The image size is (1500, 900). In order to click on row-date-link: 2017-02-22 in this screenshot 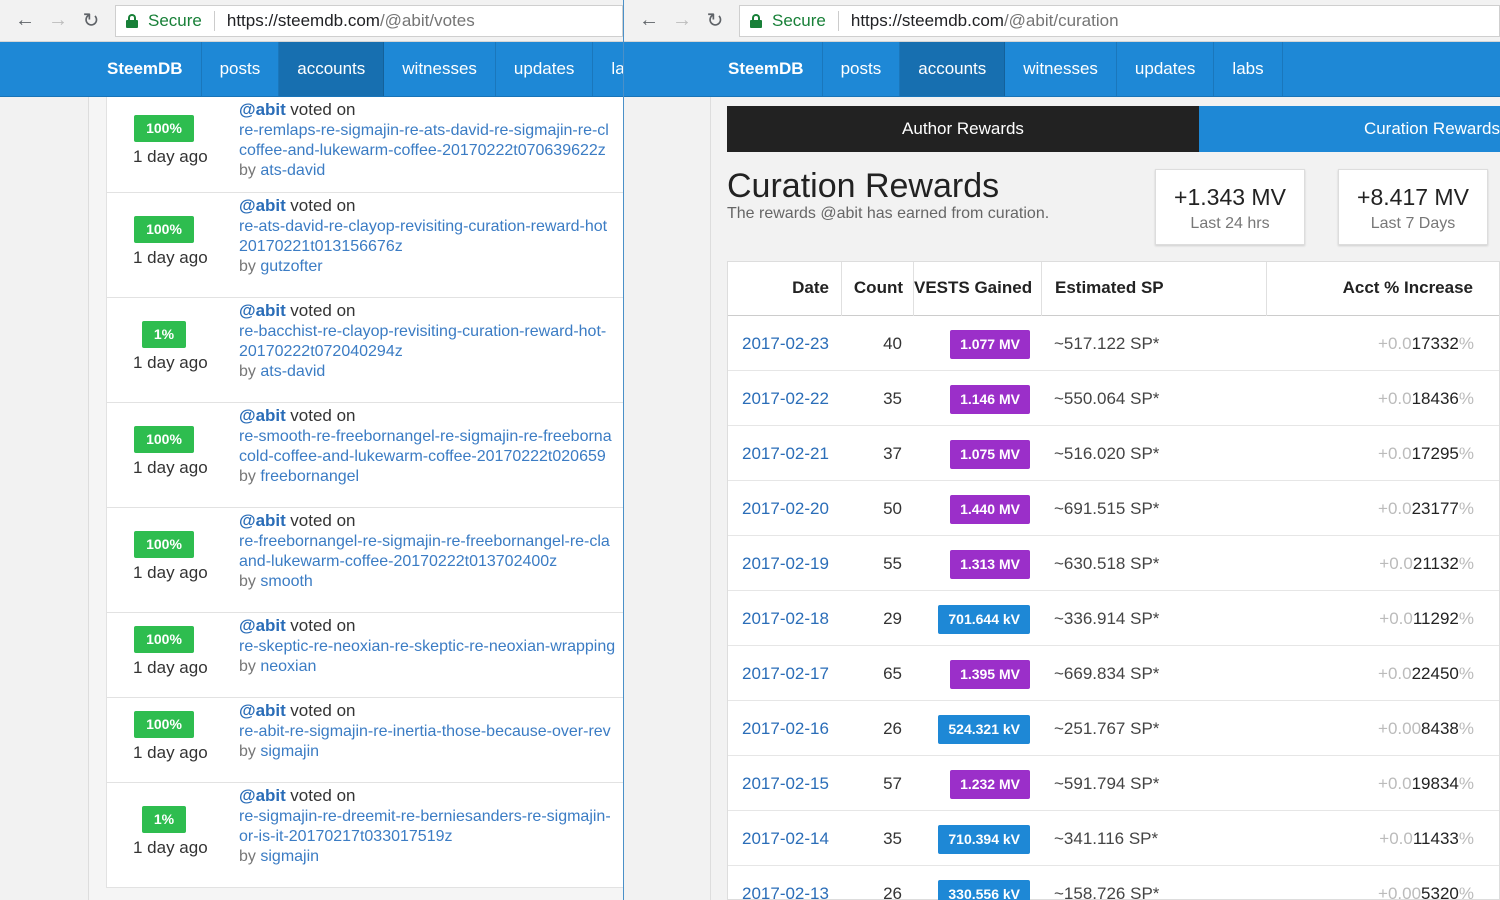, I will do `click(785, 398)`.